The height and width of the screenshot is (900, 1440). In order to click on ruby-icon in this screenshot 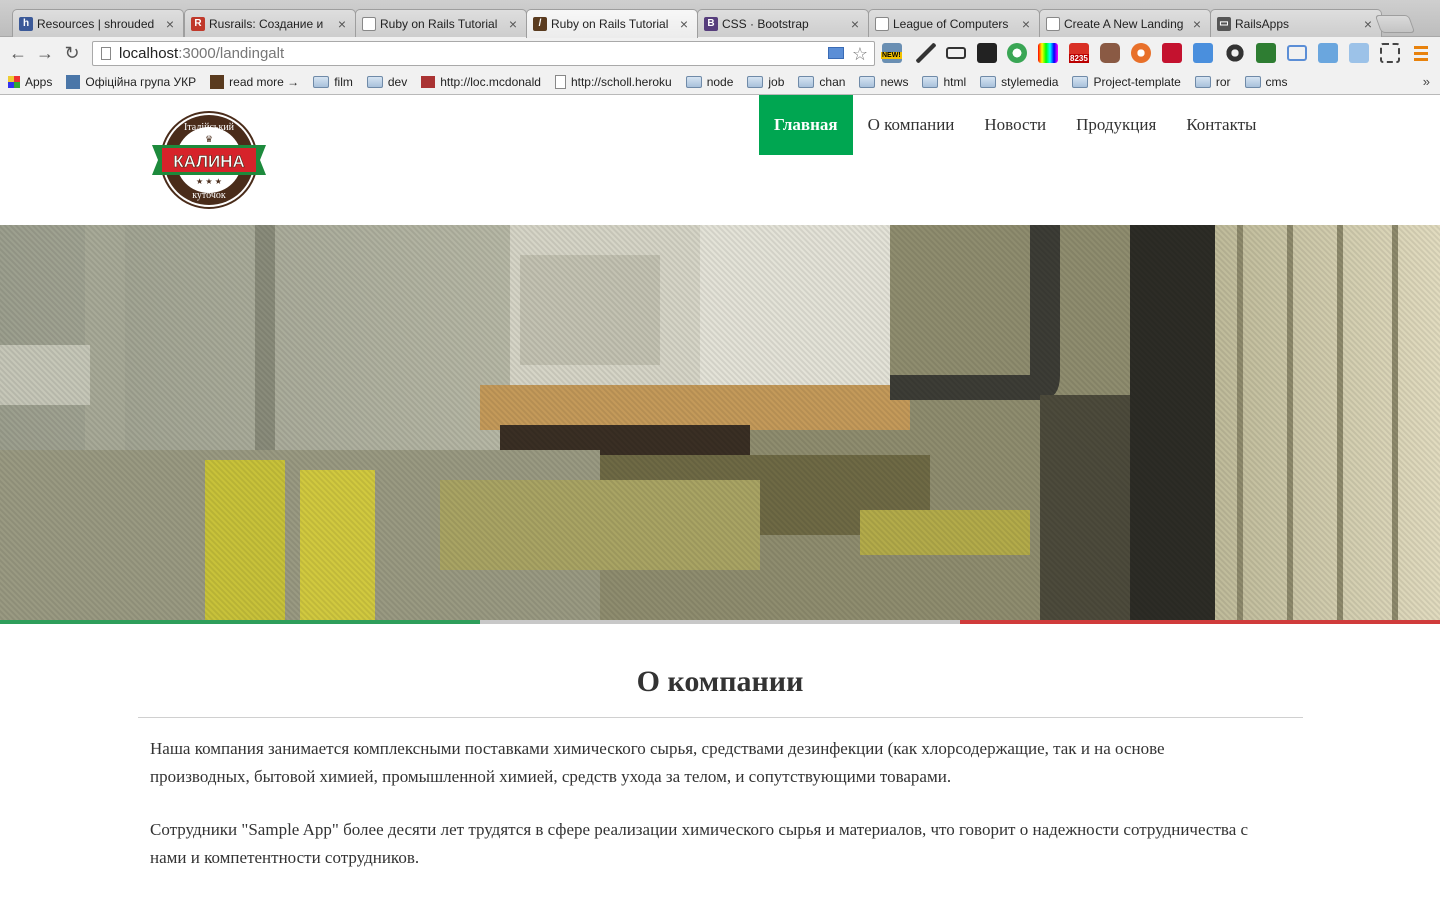, I will do `click(217, 82)`.